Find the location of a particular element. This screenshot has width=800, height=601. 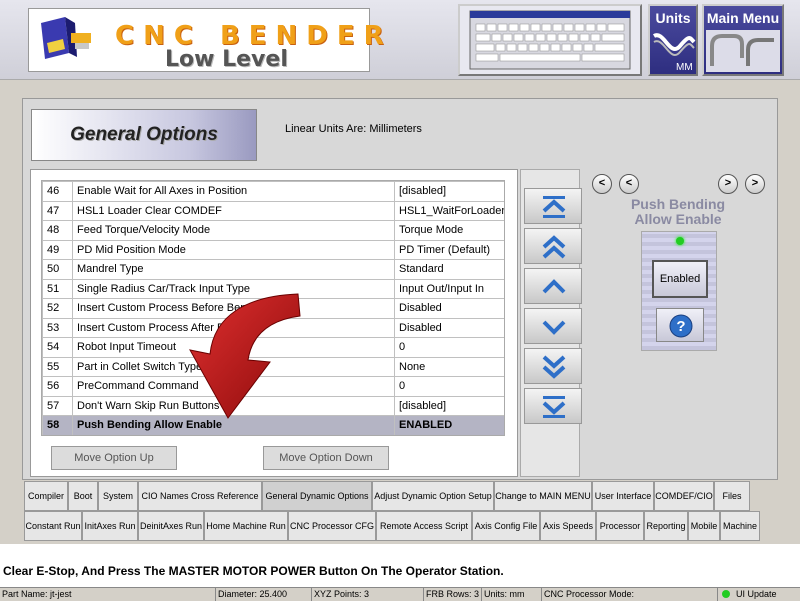

scroll-top-icon is located at coordinates (554, 207).